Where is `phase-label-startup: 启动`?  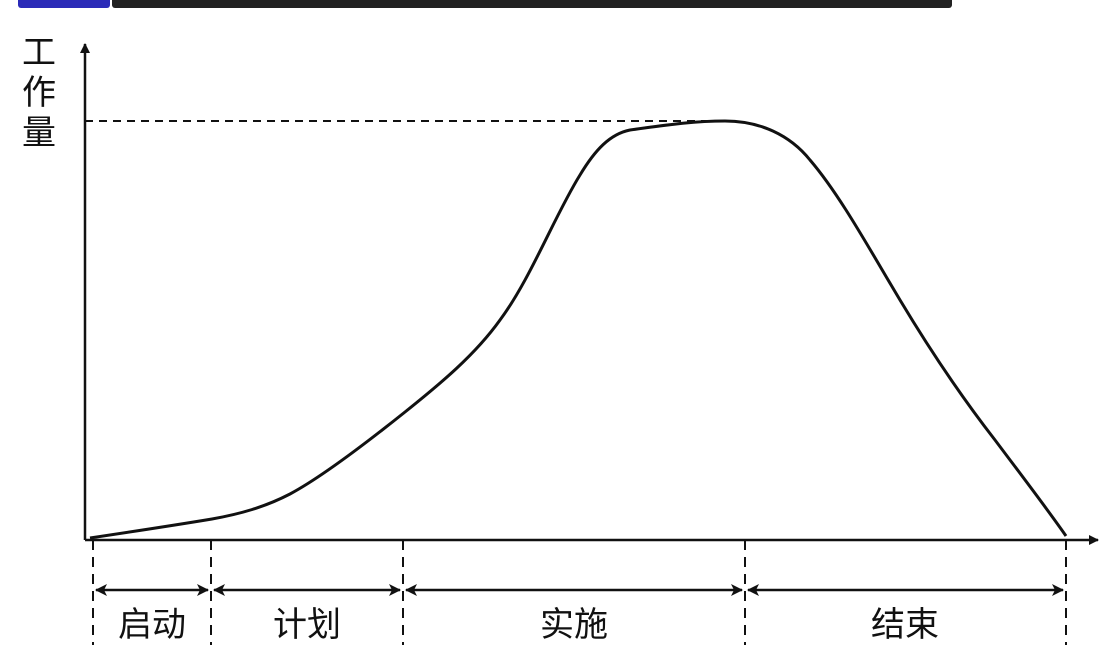 phase-label-startup: 启动 is located at coordinates (152, 625).